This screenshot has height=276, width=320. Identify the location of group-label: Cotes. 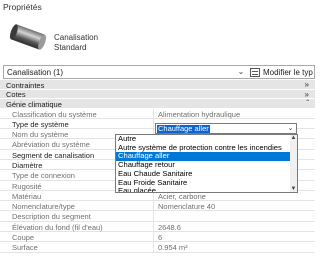
(16, 94).